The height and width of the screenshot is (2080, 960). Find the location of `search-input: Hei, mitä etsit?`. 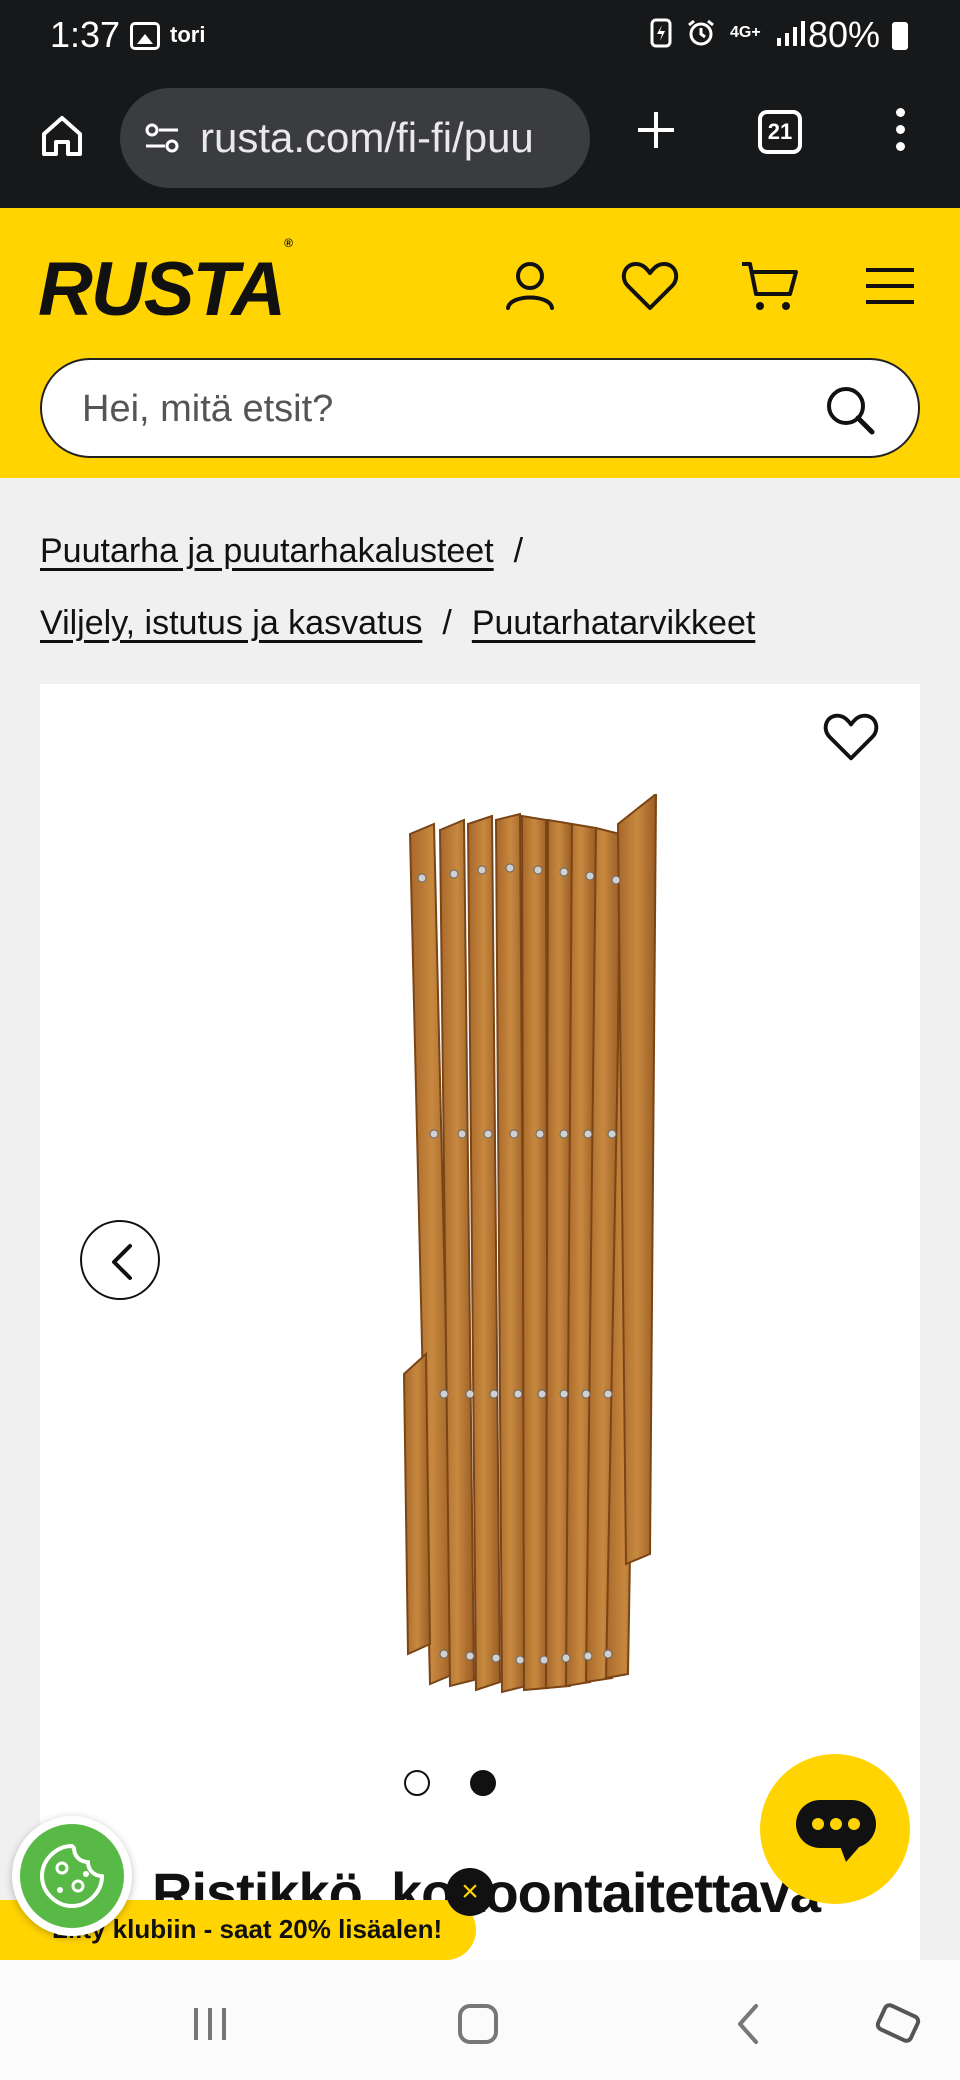

search-input: Hei, mitä etsit? is located at coordinates (480, 408).